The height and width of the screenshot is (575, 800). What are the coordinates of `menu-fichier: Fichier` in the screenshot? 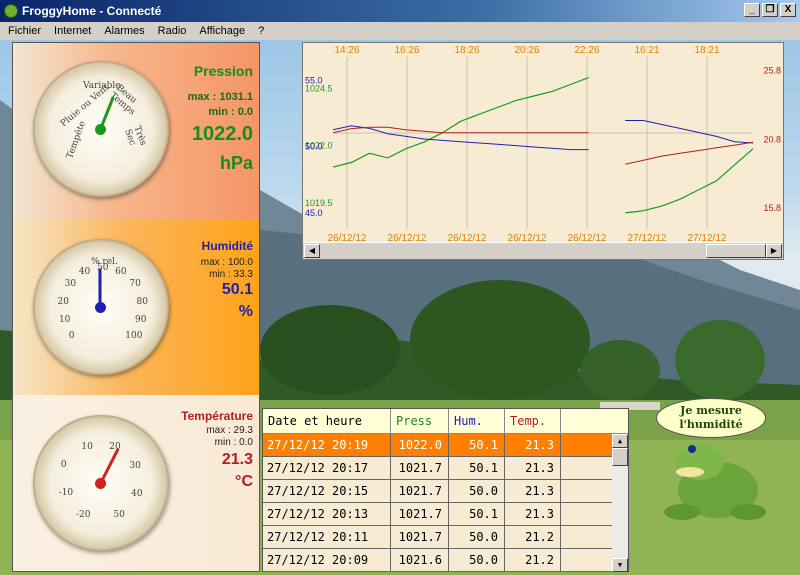 It's located at (23, 31).